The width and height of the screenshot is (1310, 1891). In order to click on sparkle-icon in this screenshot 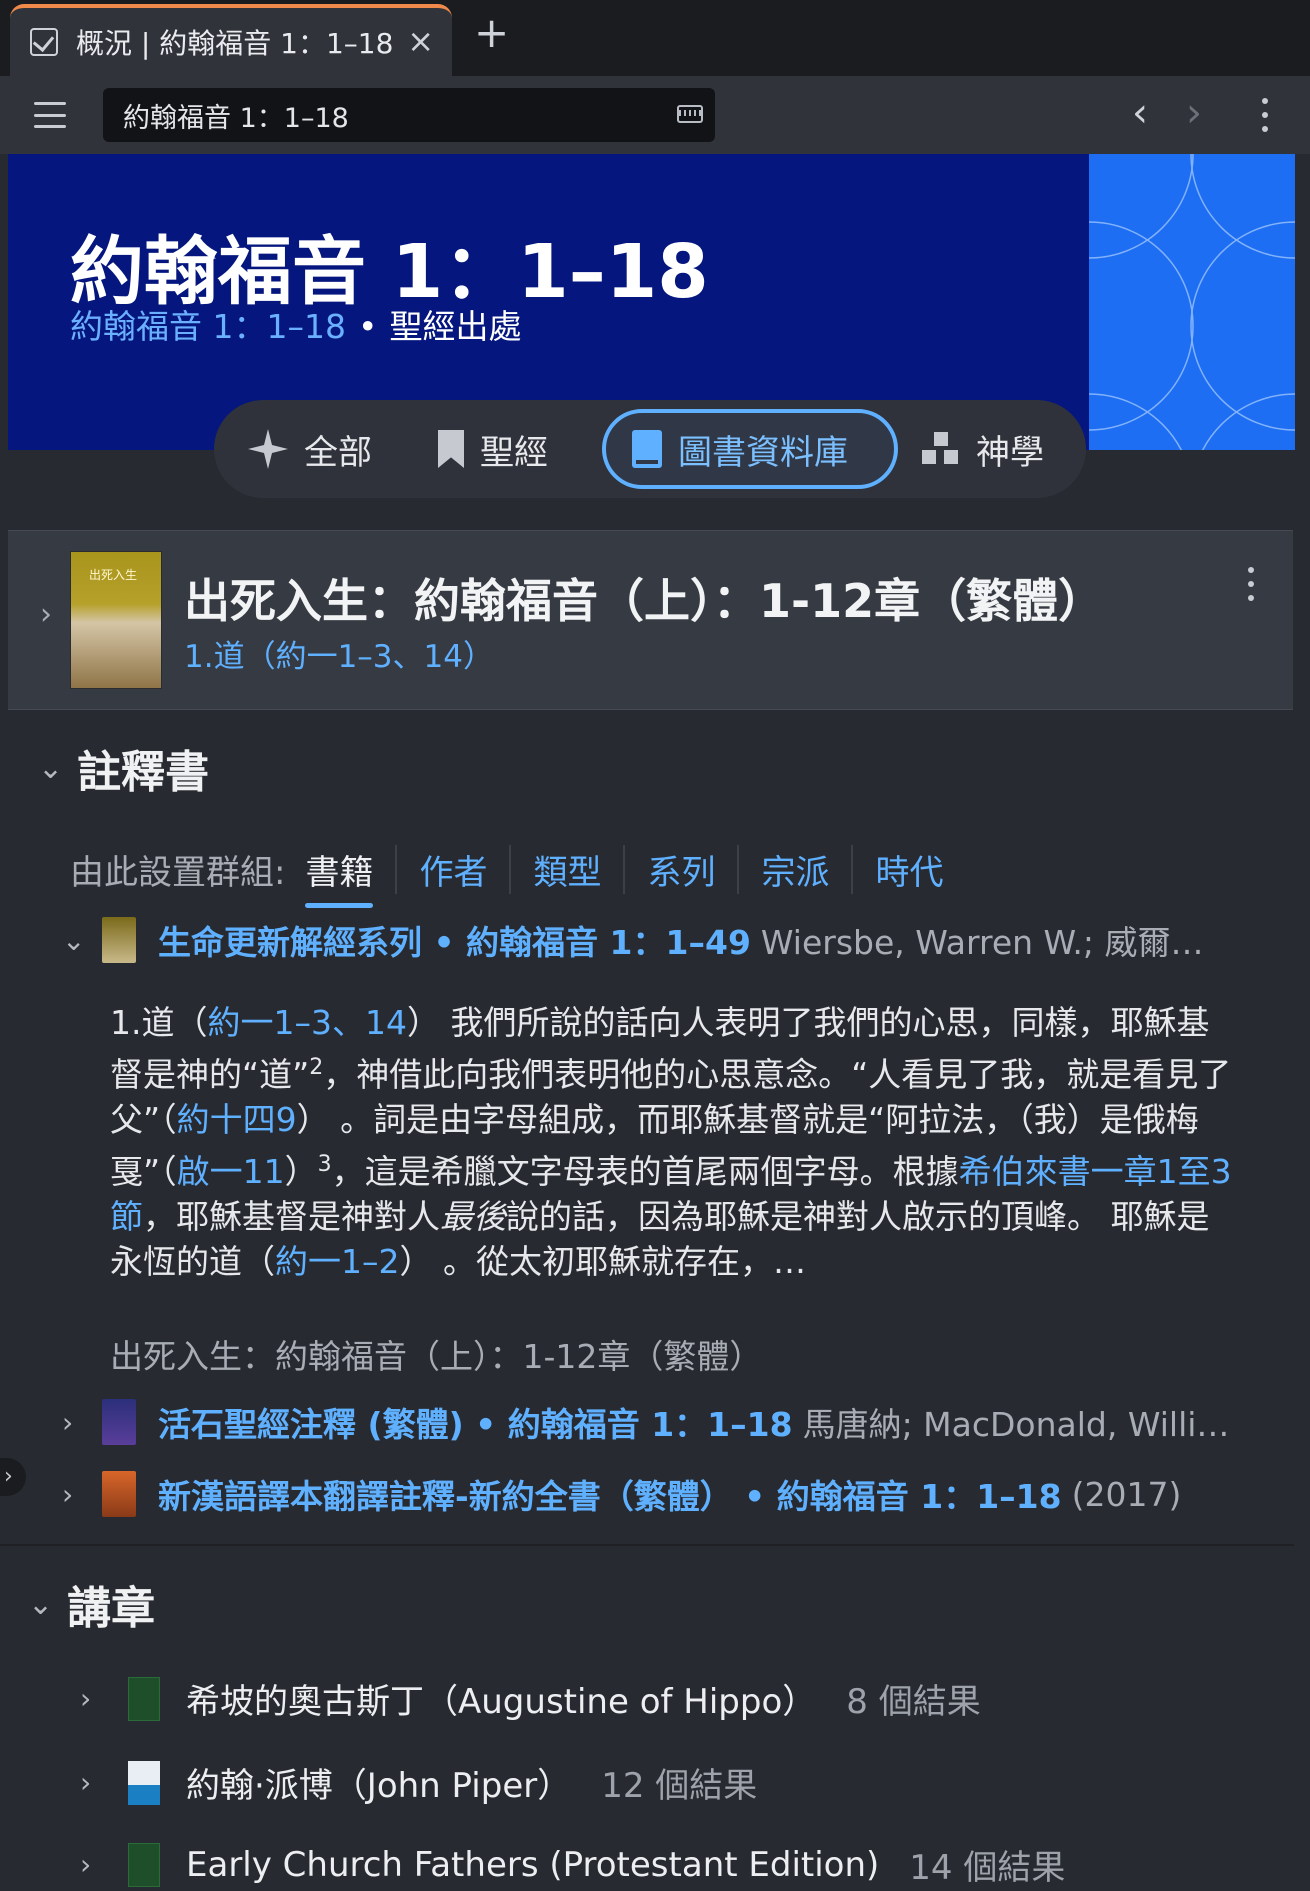, I will do `click(268, 449)`.